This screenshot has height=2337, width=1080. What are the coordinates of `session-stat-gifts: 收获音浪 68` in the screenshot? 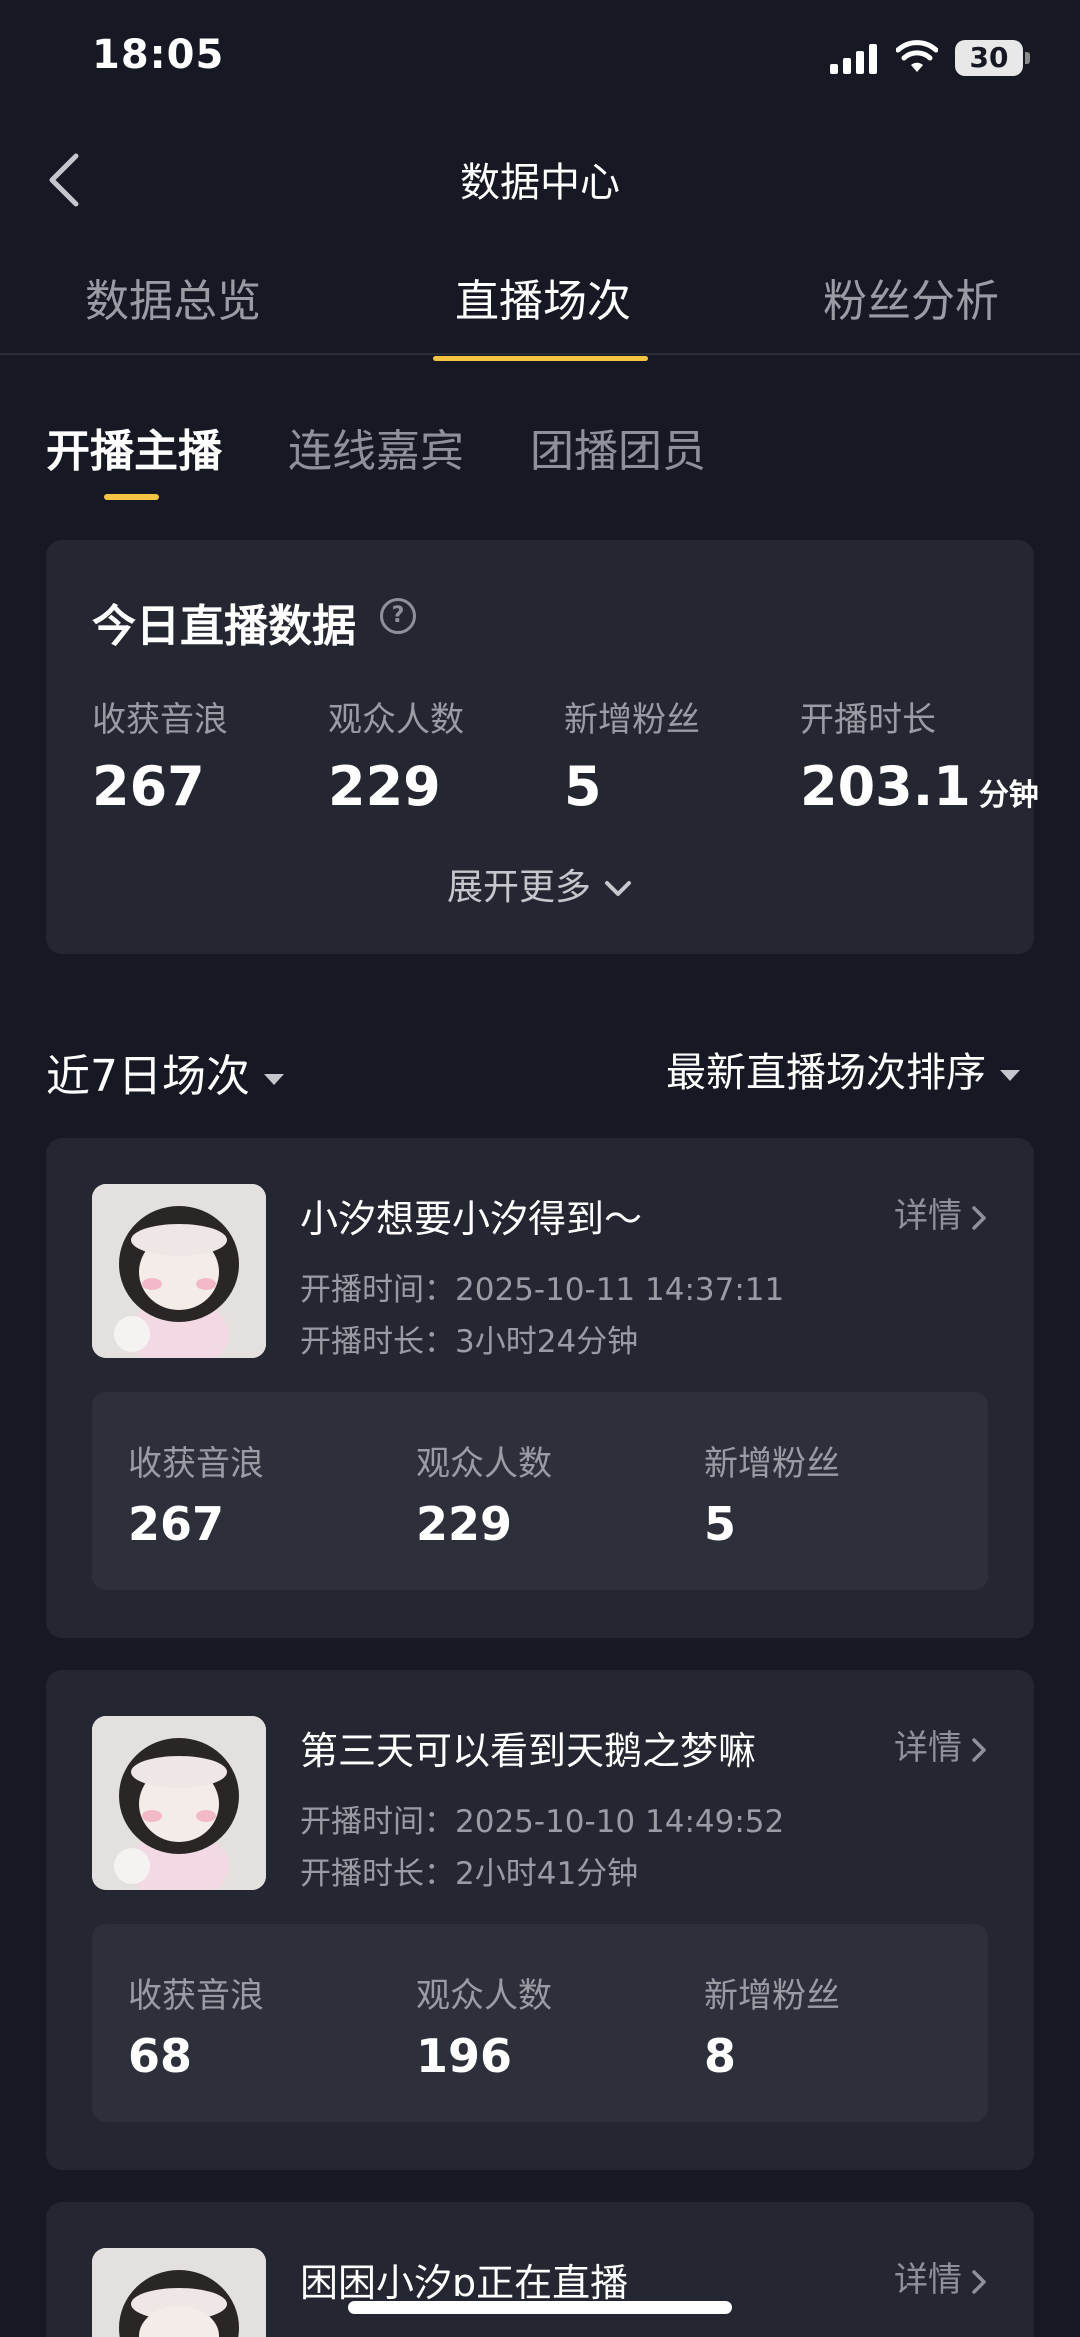 It's located at (196, 2025).